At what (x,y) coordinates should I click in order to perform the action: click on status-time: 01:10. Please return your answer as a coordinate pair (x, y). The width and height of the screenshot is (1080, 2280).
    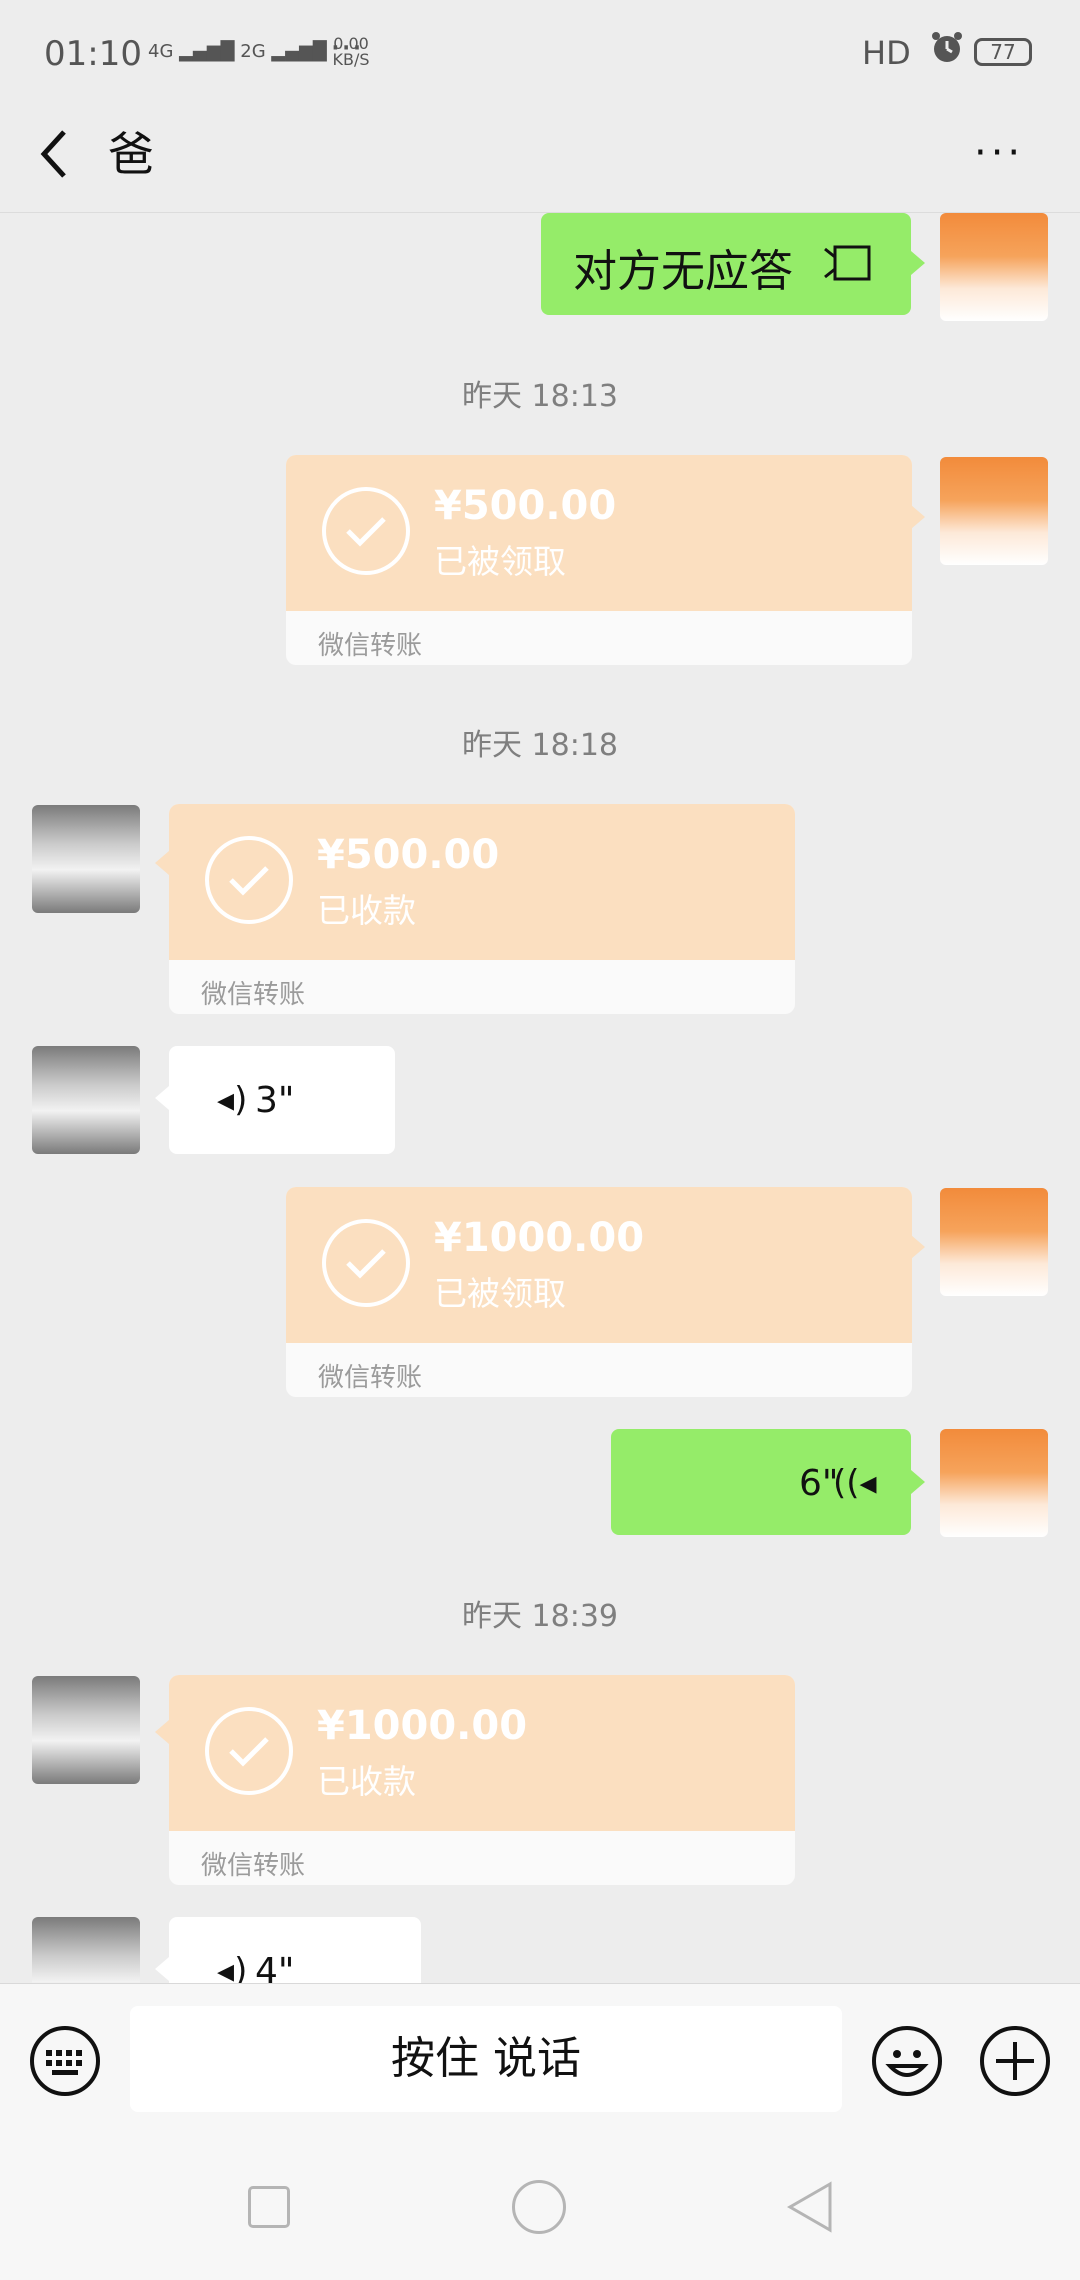
    Looking at the image, I should click on (93, 54).